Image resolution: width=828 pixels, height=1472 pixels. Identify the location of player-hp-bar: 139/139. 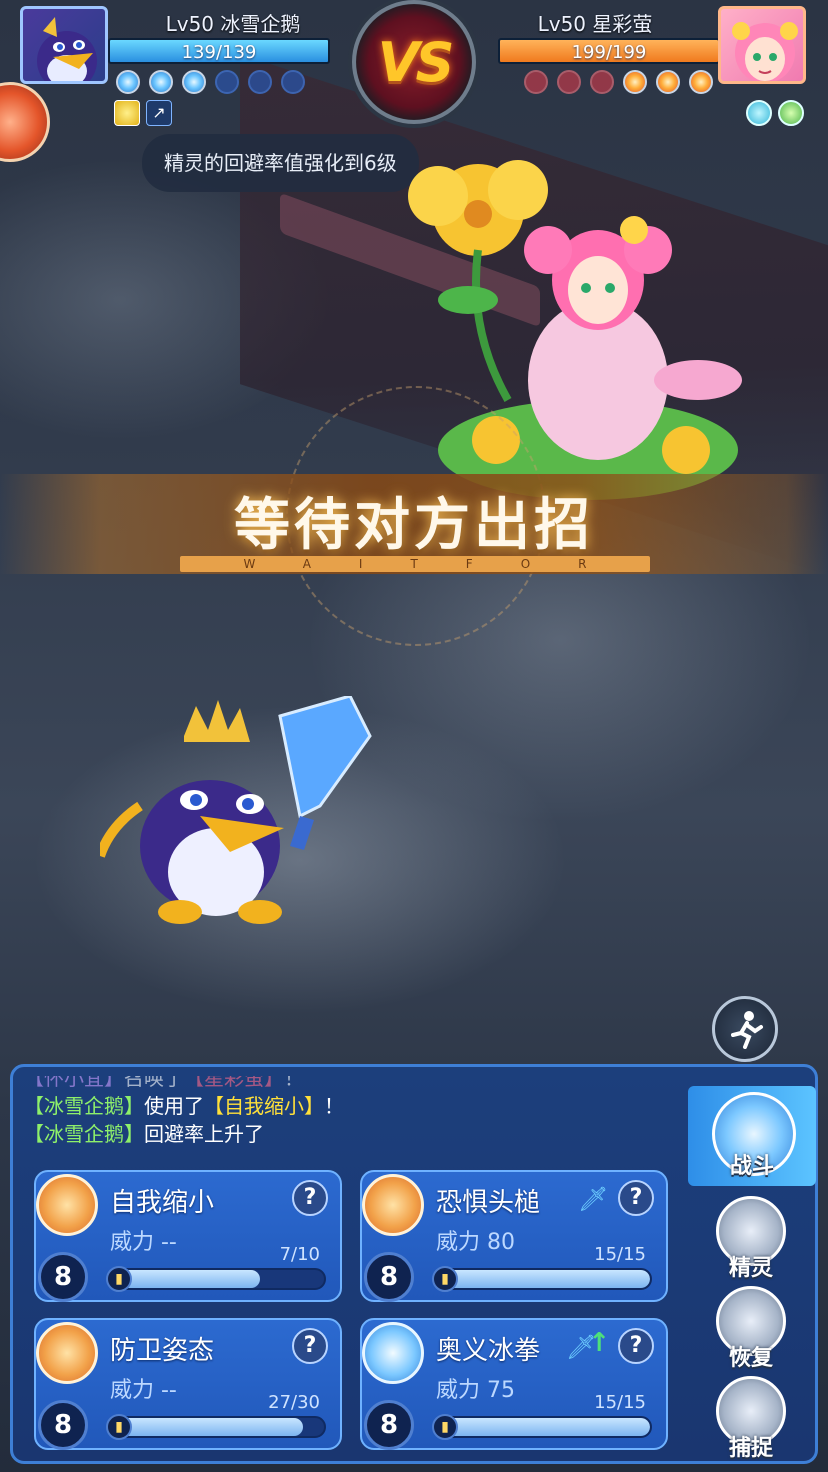
(219, 51).